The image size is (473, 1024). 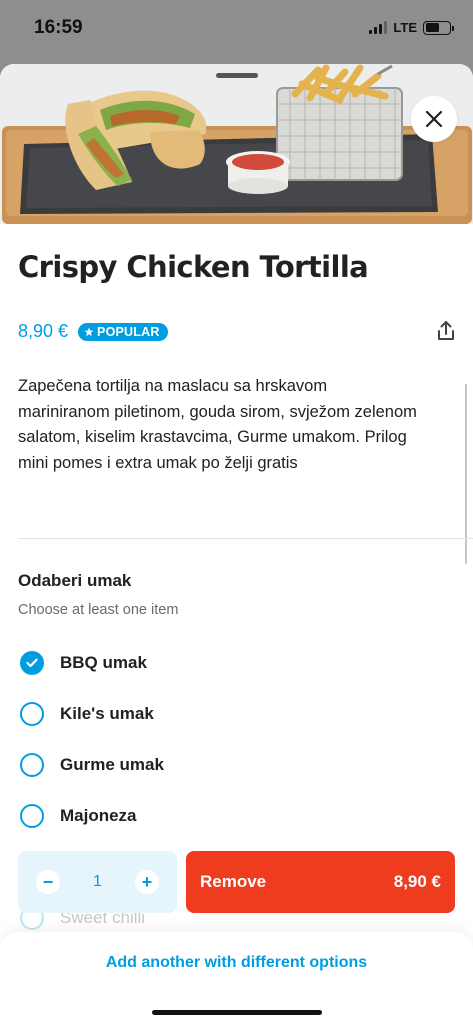 I want to click on option-bbq: BBQ umak, so click(x=83, y=663).